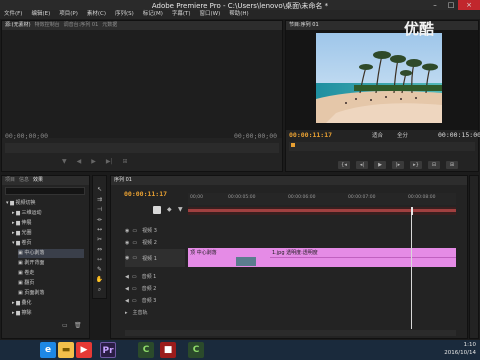 This screenshot has height=360, width=480. What do you see at coordinates (64, 162) in the screenshot?
I see `mark-in-icon: ▼` at bounding box center [64, 162].